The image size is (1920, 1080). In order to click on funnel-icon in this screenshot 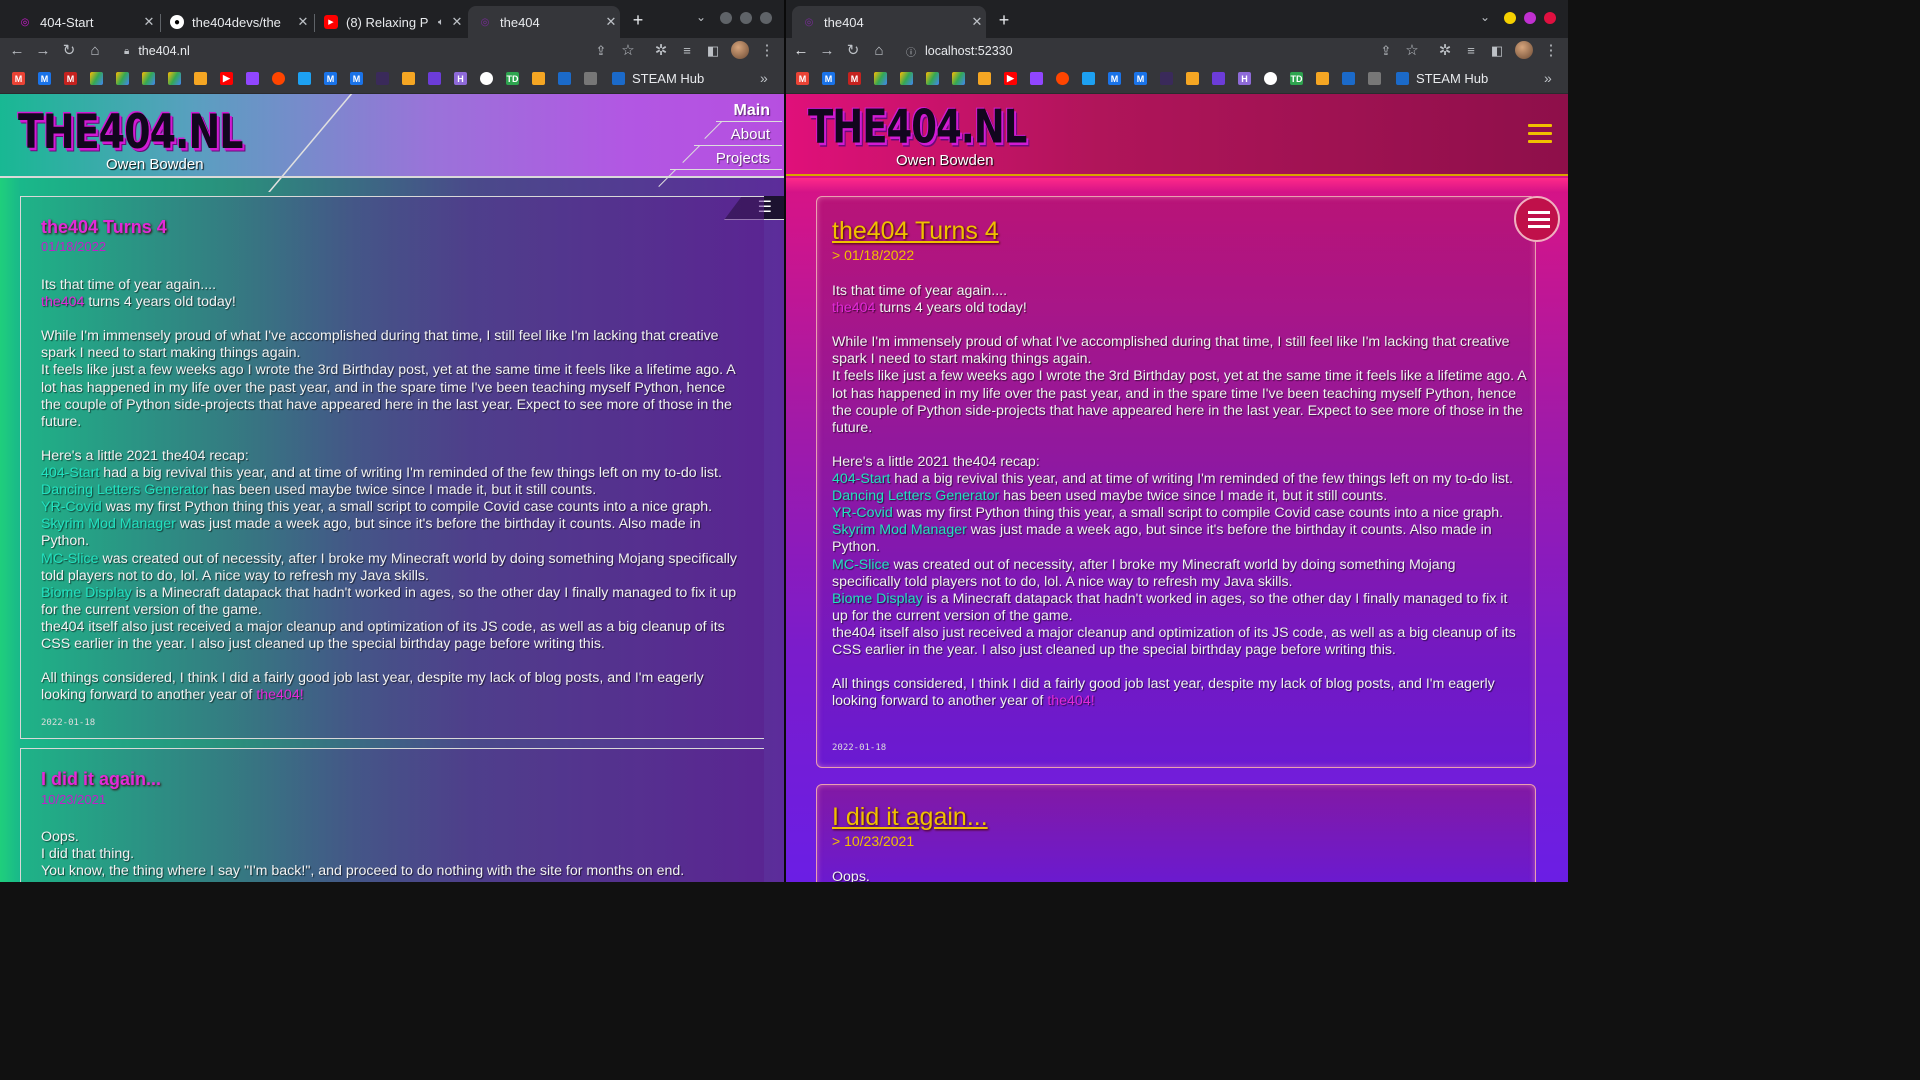, I will do `click(1322, 78)`.